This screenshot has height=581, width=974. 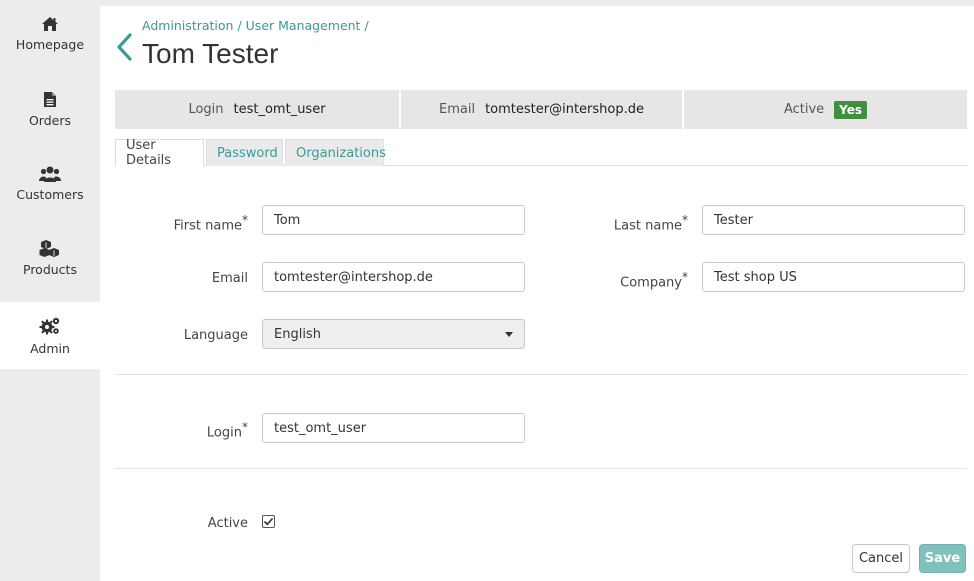 What do you see at coordinates (541, 153) in the screenshot?
I see `tab-bar: User Details Password Organizations` at bounding box center [541, 153].